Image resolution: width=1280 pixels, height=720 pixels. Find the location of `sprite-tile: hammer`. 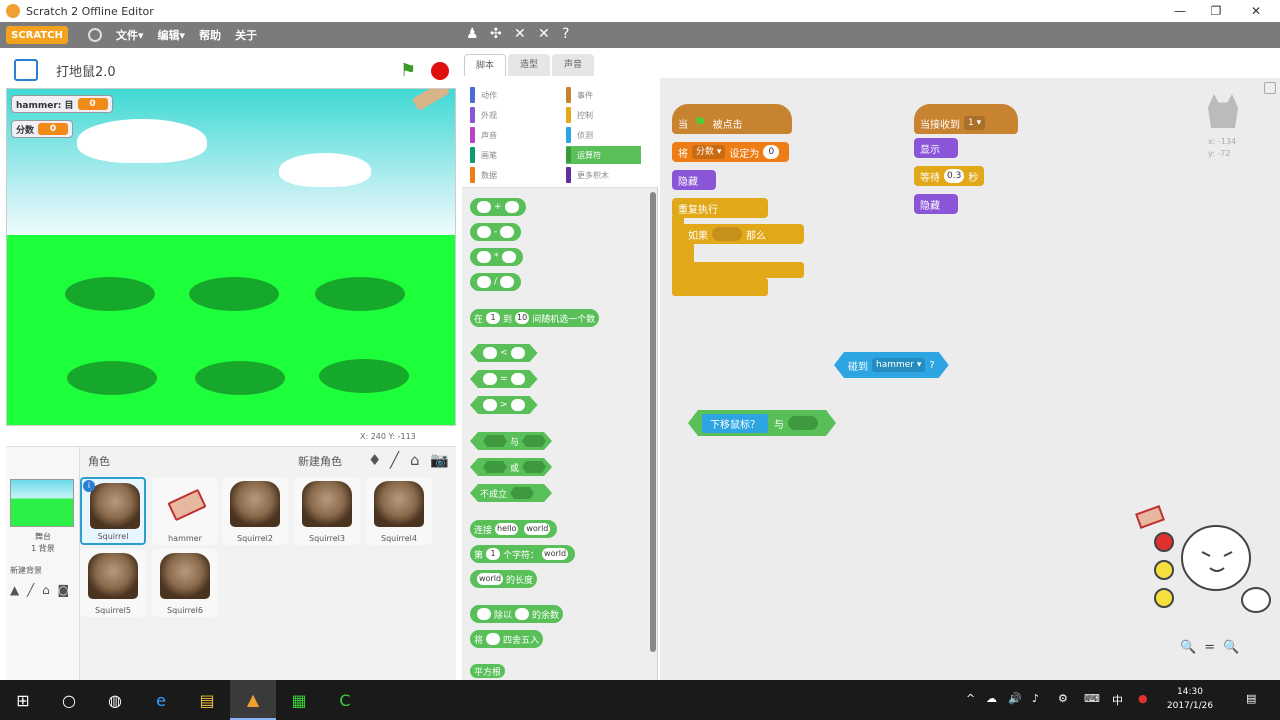

sprite-tile: hammer is located at coordinates (185, 511).